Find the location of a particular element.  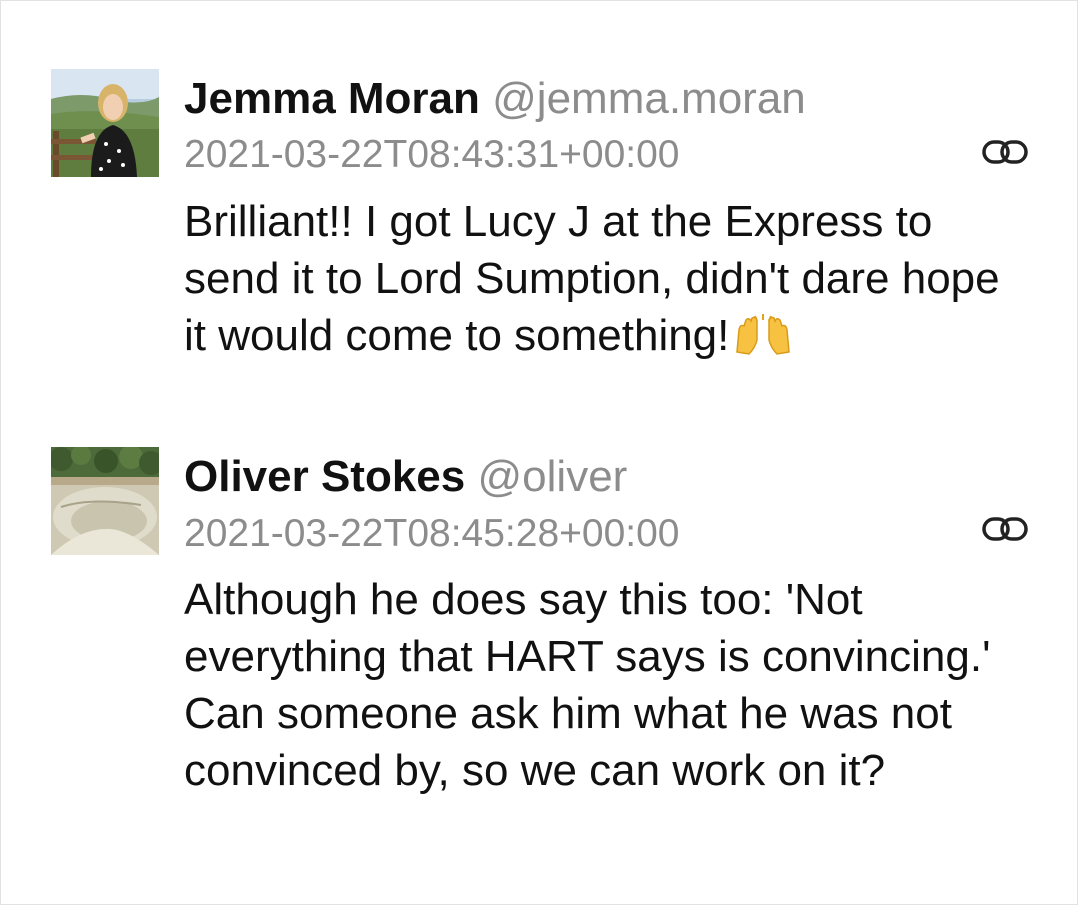

avatar-jemma-moran is located at coordinates (105, 123).